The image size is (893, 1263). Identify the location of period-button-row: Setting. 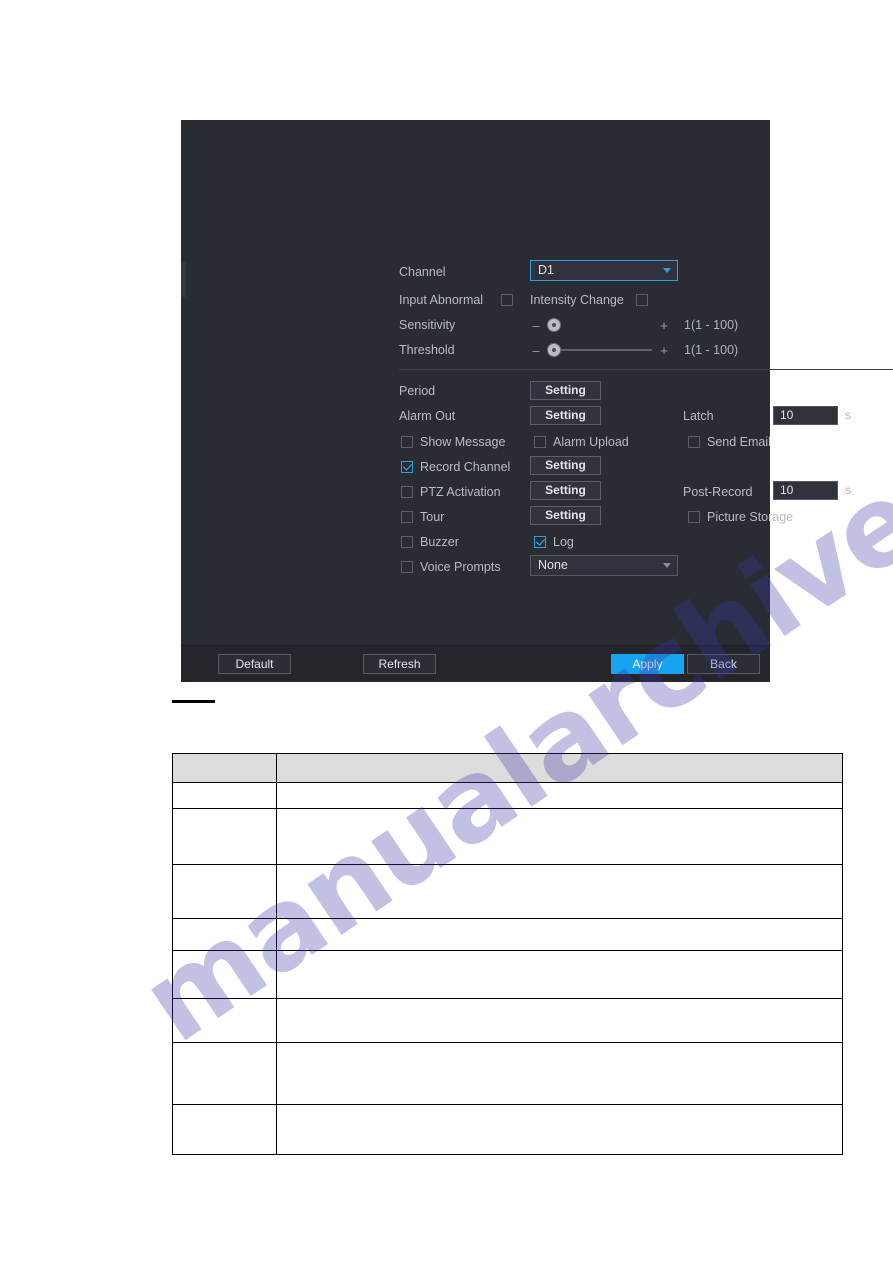
(565, 390).